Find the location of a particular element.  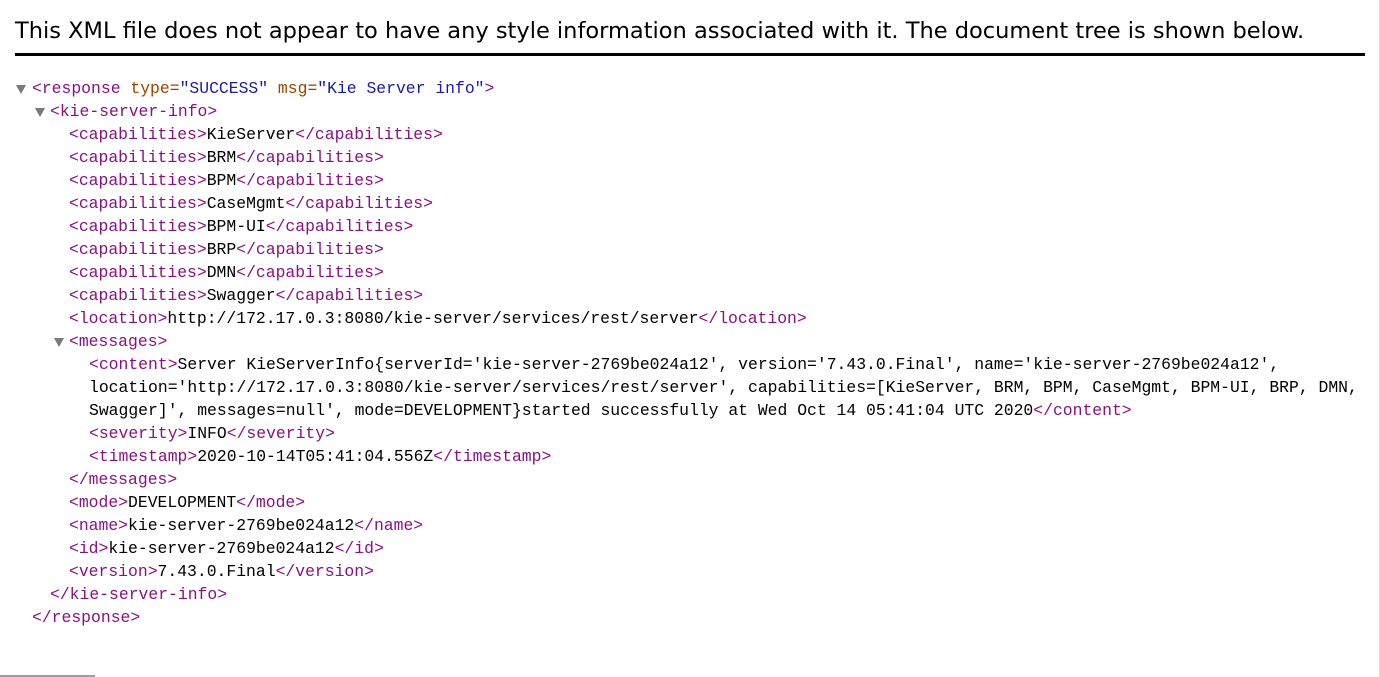

severity-value: INFO is located at coordinates (207, 433).